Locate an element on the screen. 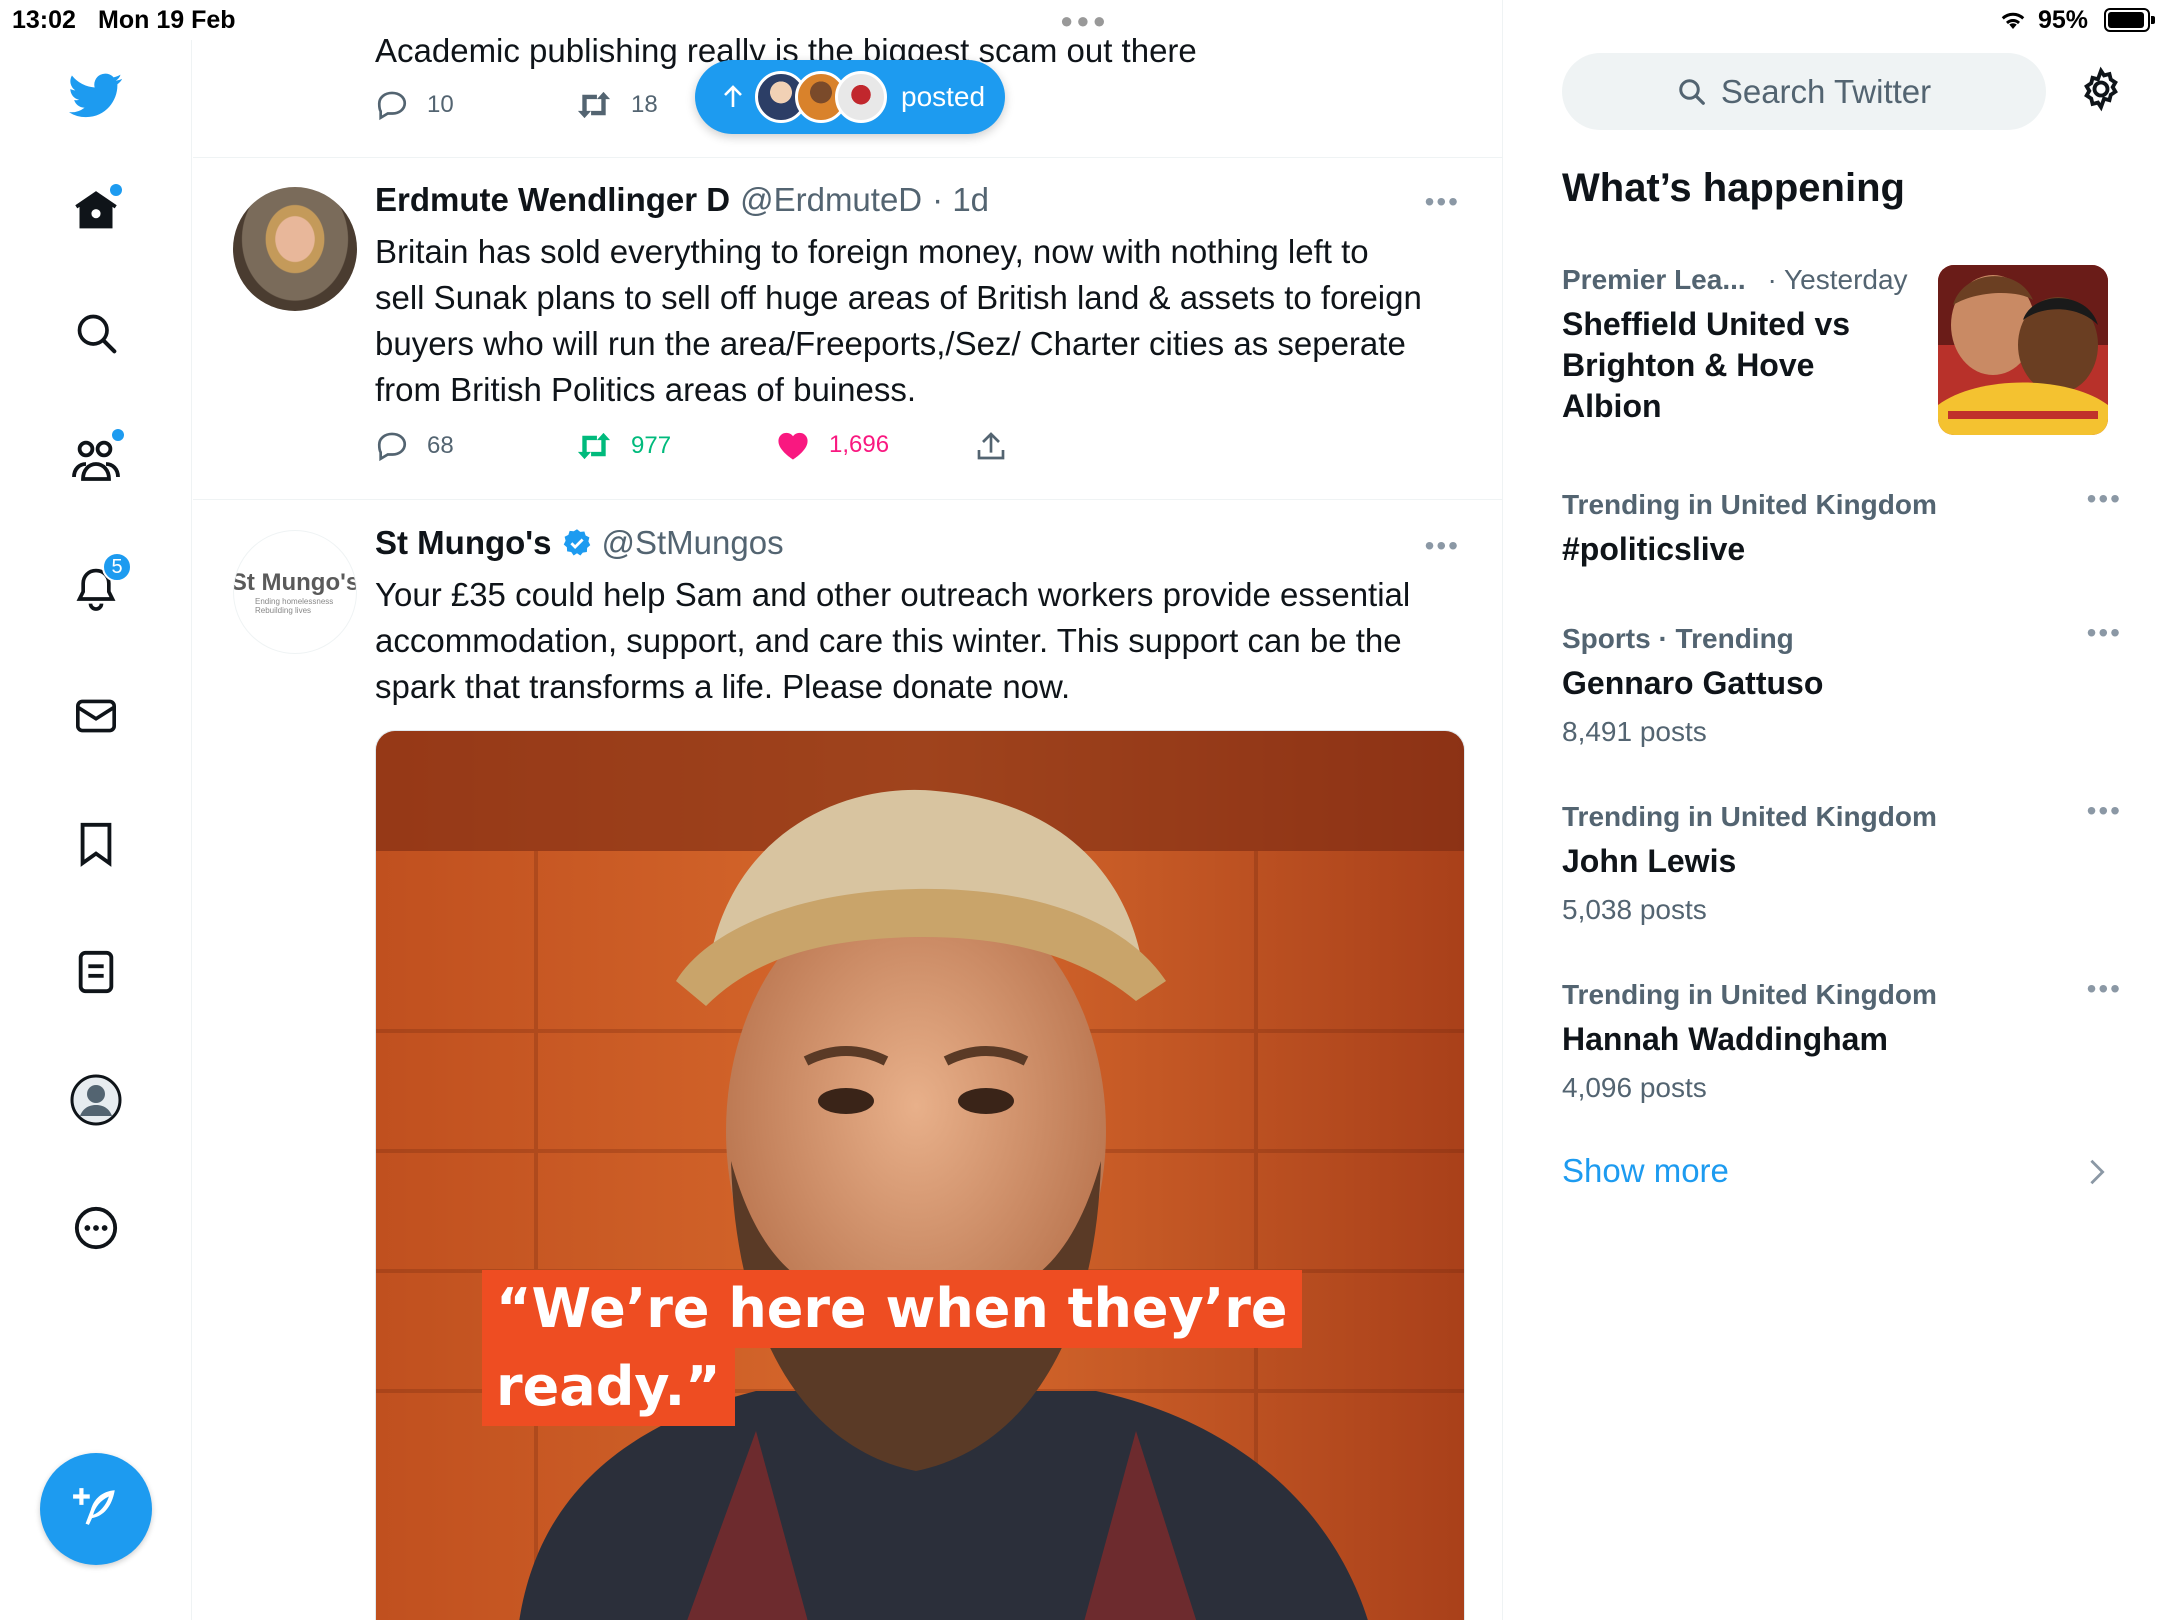 The height and width of the screenshot is (1620, 2160). show-more-link: Show more is located at coordinates (1645, 1171).